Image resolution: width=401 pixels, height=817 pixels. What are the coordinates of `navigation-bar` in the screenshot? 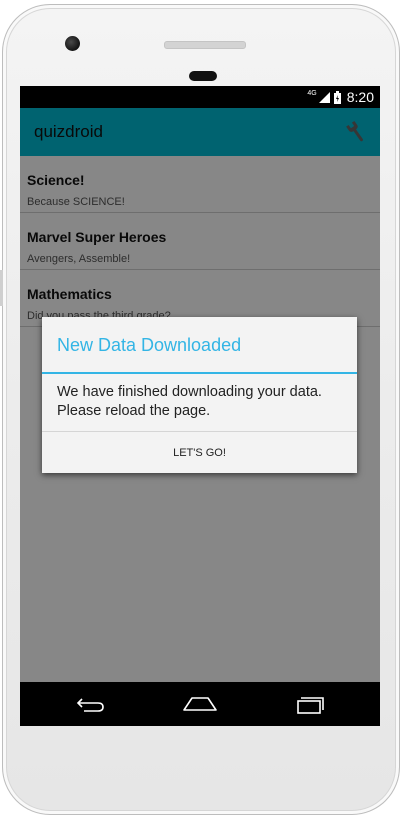 It's located at (200, 704).